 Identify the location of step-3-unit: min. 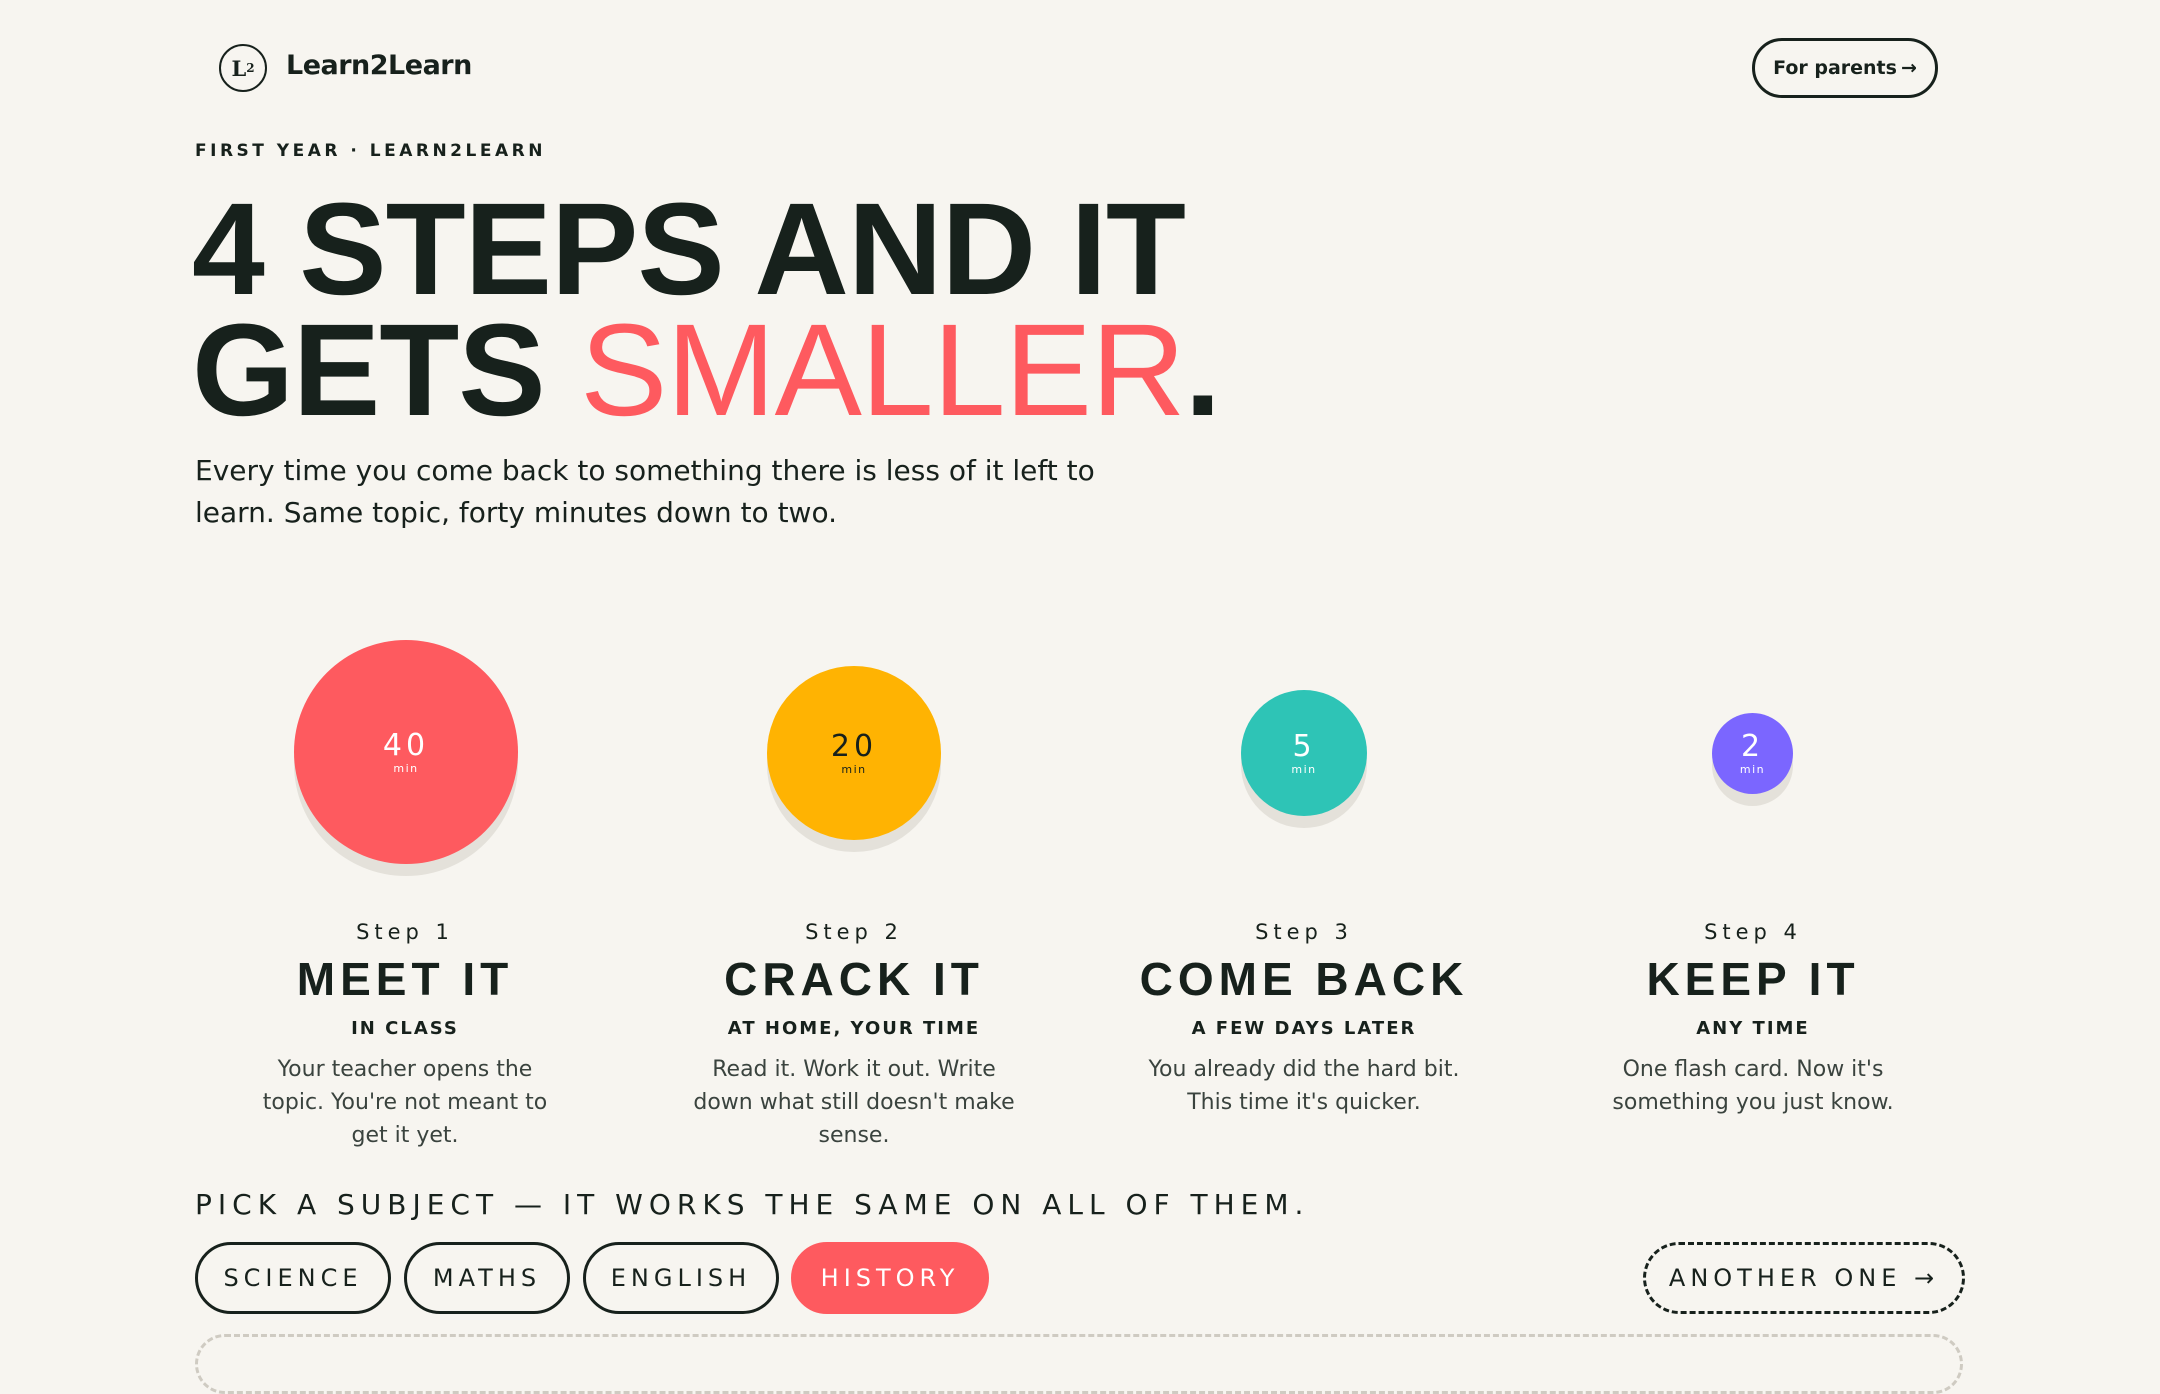
(1304, 769).